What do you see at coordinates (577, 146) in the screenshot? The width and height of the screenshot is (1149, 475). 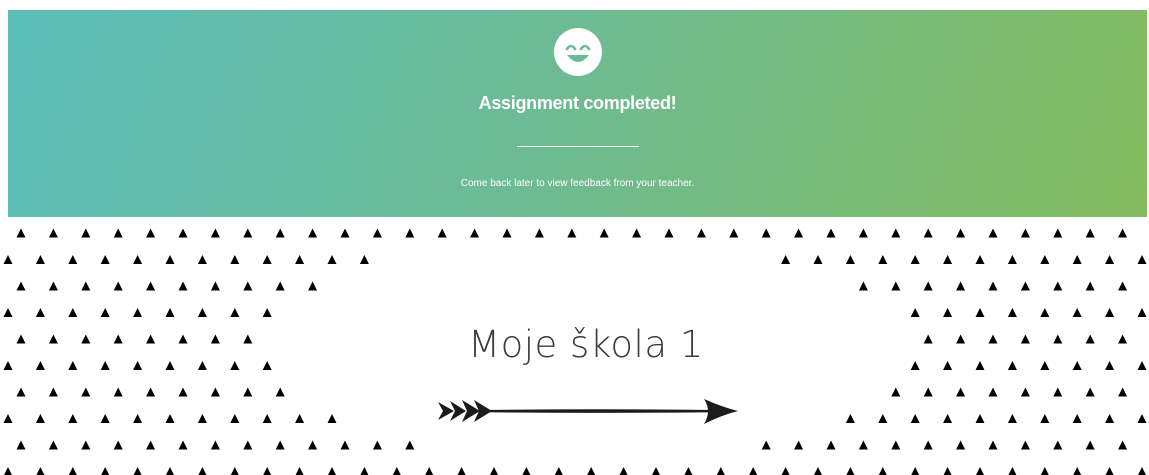 I see `banner-divider` at bounding box center [577, 146].